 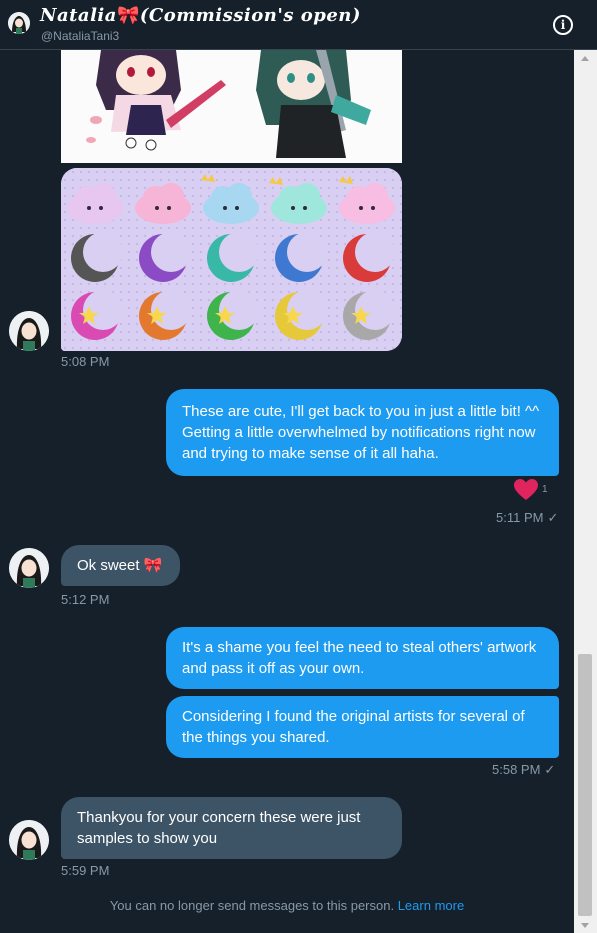 I want to click on scroll-down-arrow-icon, so click(x=585, y=925).